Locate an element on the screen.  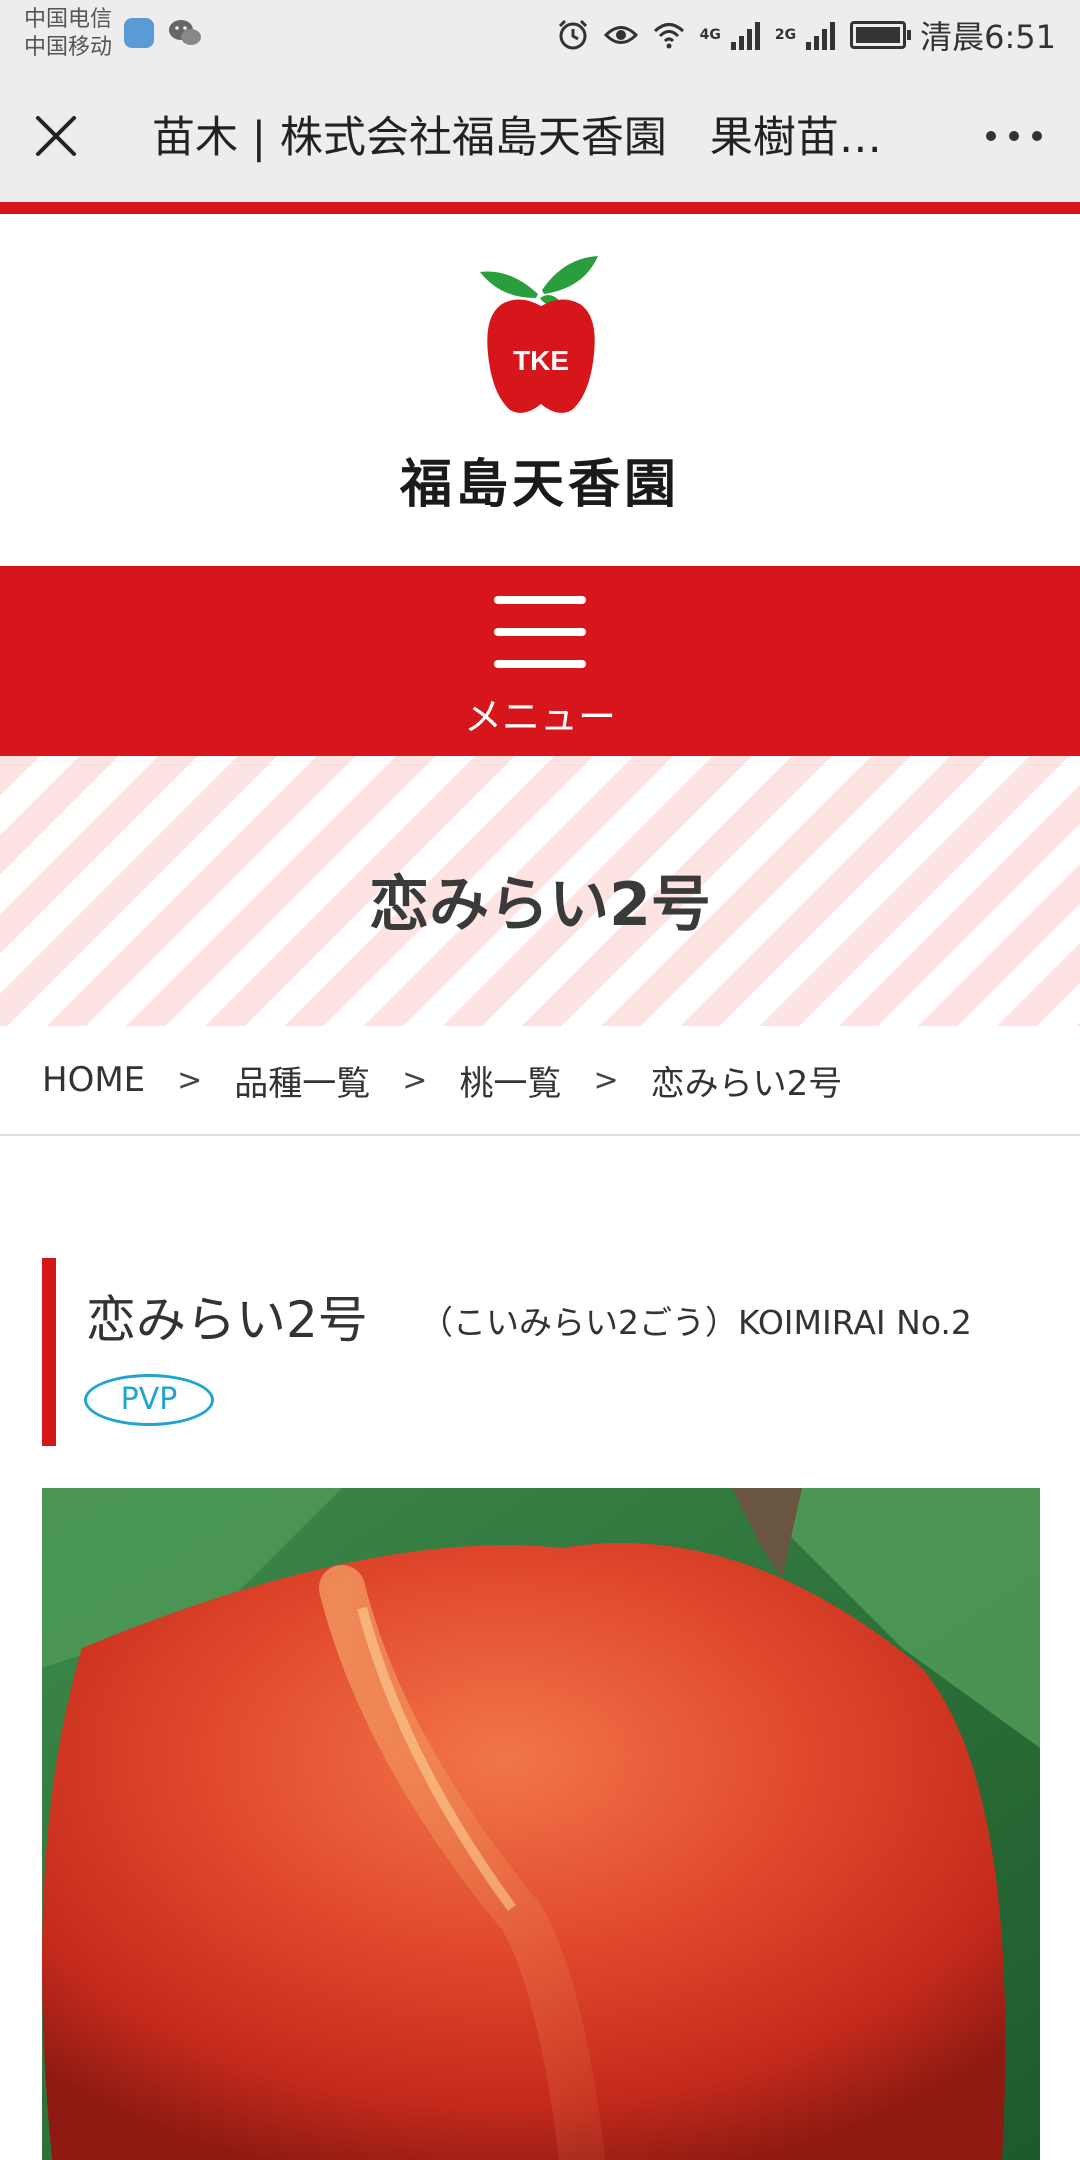
alarm-icon is located at coordinates (572, 34).